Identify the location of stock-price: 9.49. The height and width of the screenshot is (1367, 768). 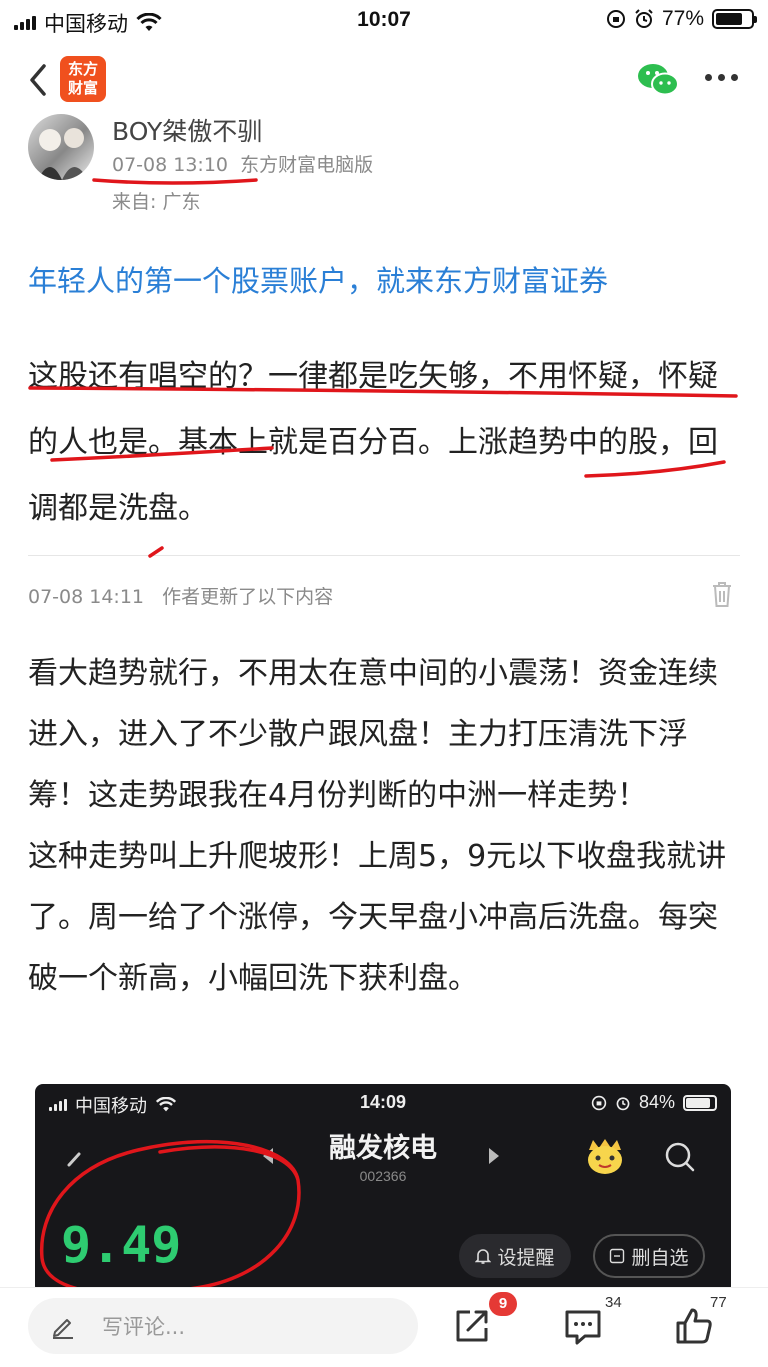
(121, 1245).